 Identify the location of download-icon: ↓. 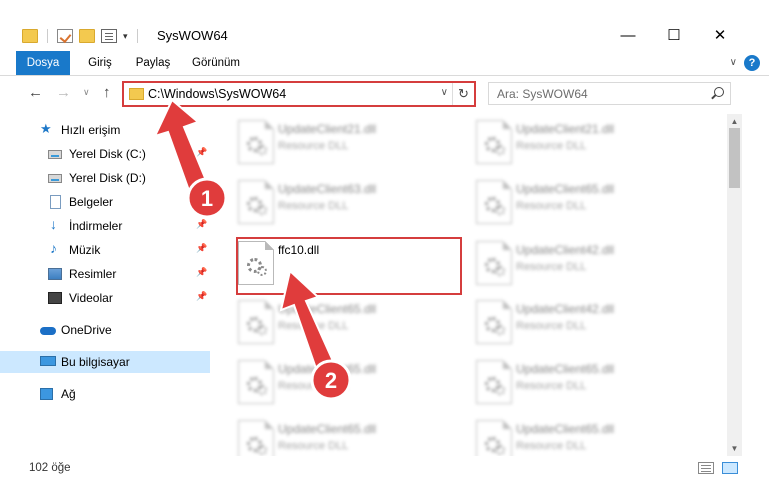
(53, 224).